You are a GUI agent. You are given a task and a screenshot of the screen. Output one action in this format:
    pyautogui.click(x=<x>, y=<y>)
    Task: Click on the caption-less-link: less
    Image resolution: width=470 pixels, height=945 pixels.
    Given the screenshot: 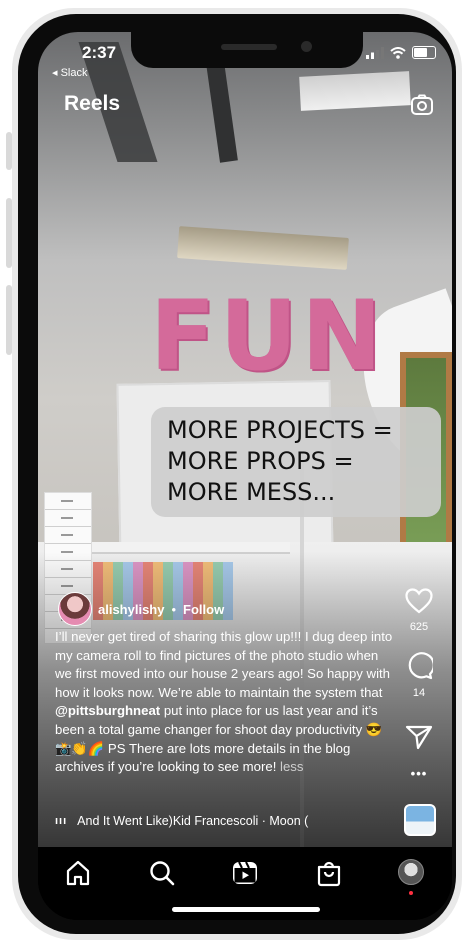 What is the action you would take?
    pyautogui.click(x=291, y=766)
    